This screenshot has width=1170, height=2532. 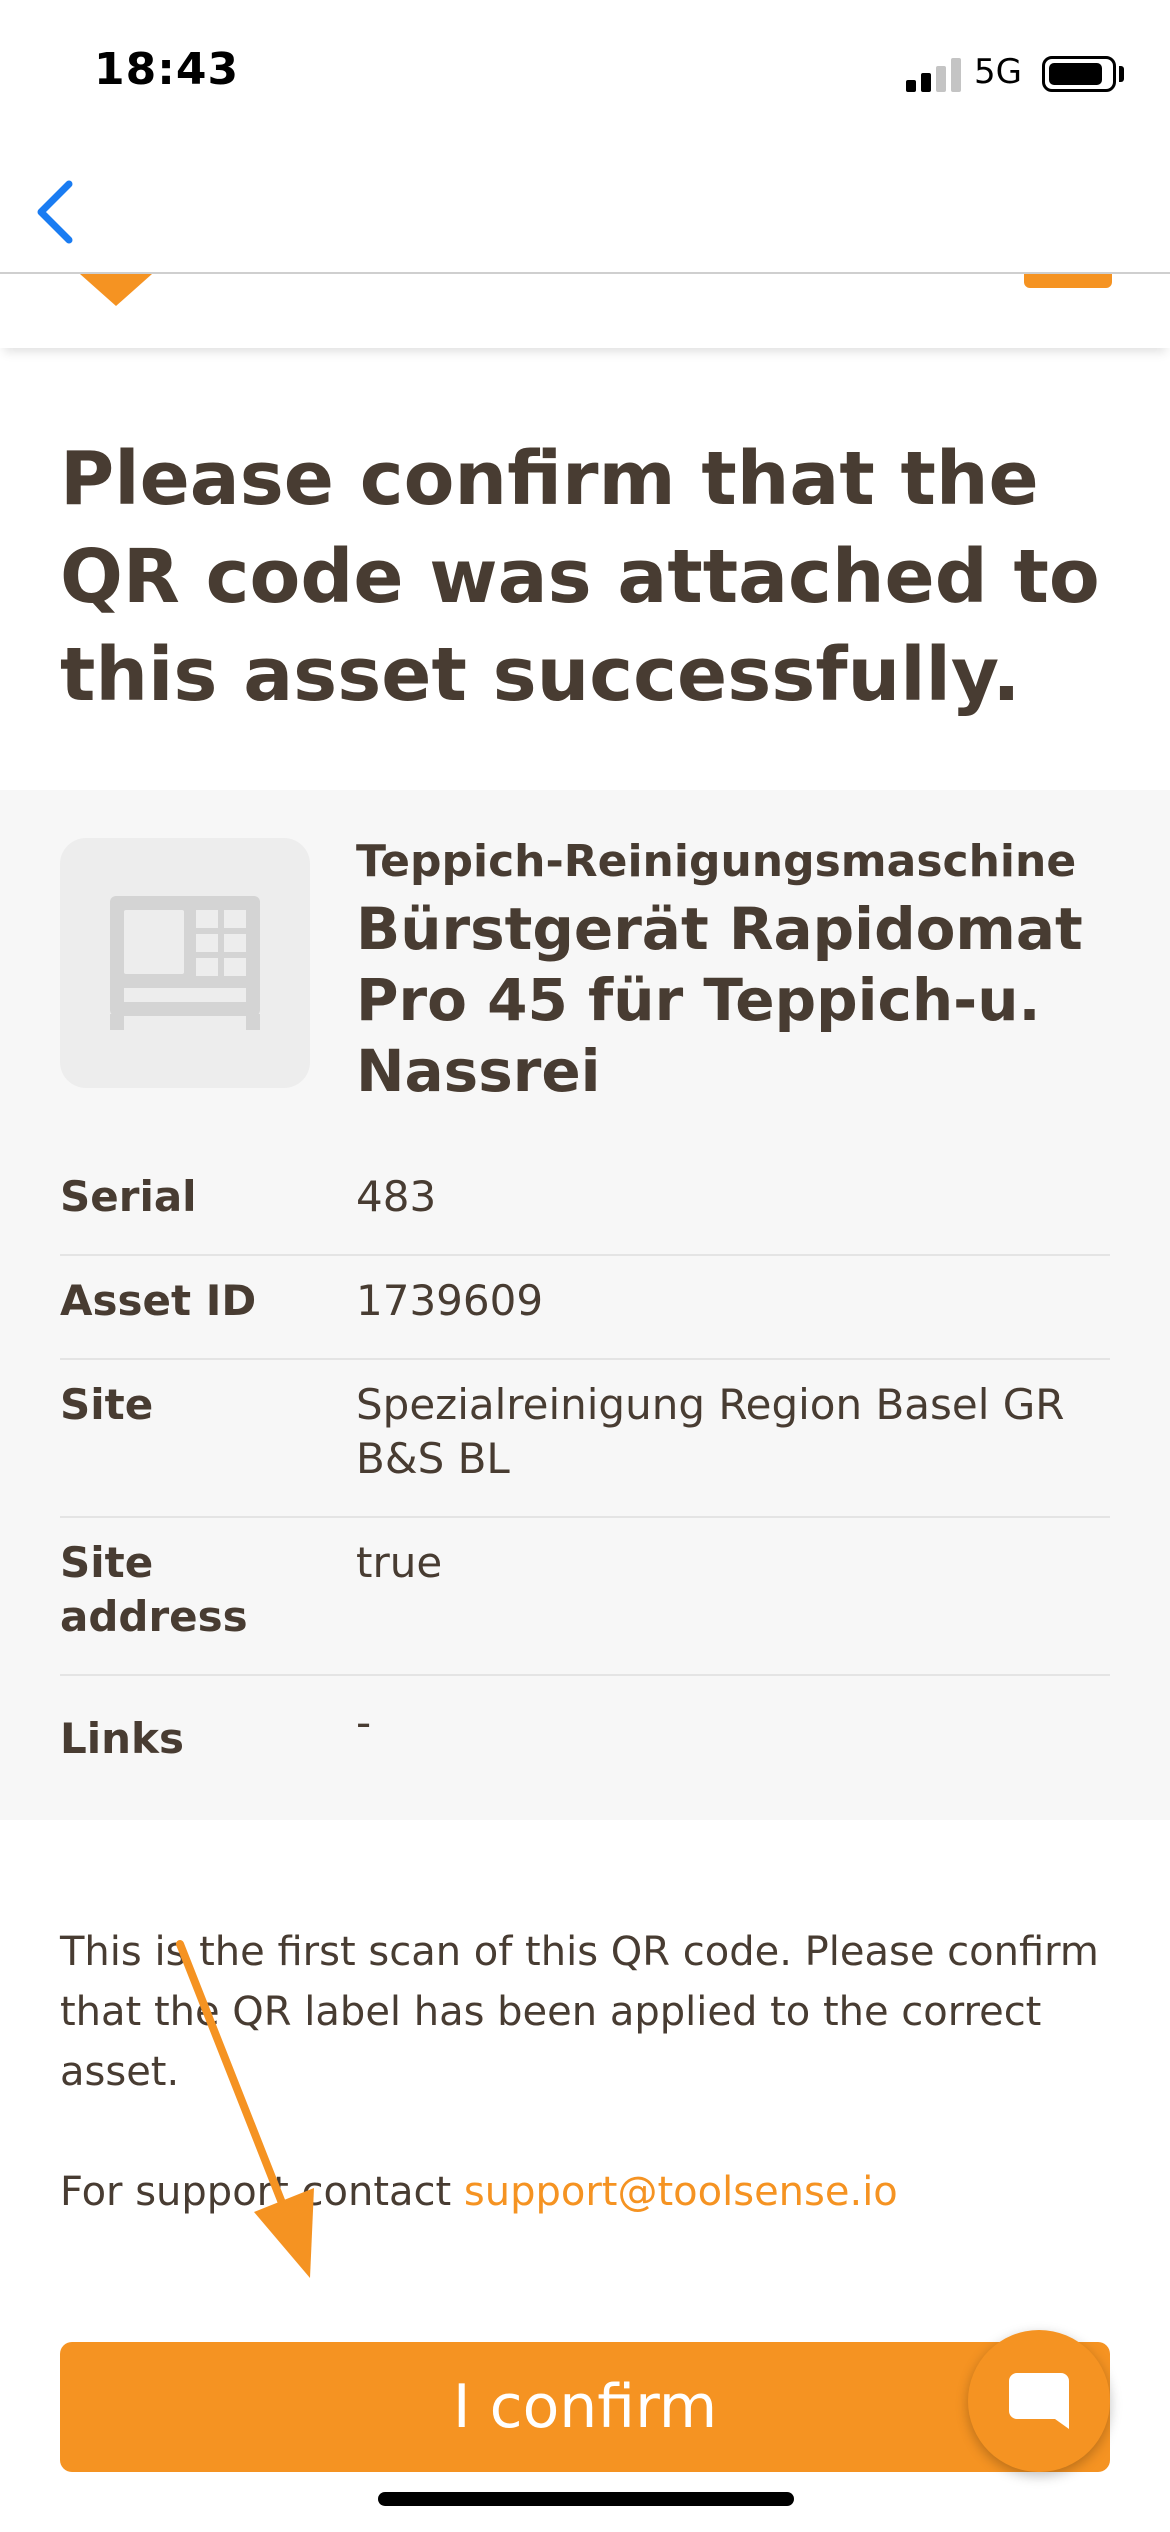 What do you see at coordinates (681, 2192) in the screenshot?
I see `support-email-link: support@toolsense.io` at bounding box center [681, 2192].